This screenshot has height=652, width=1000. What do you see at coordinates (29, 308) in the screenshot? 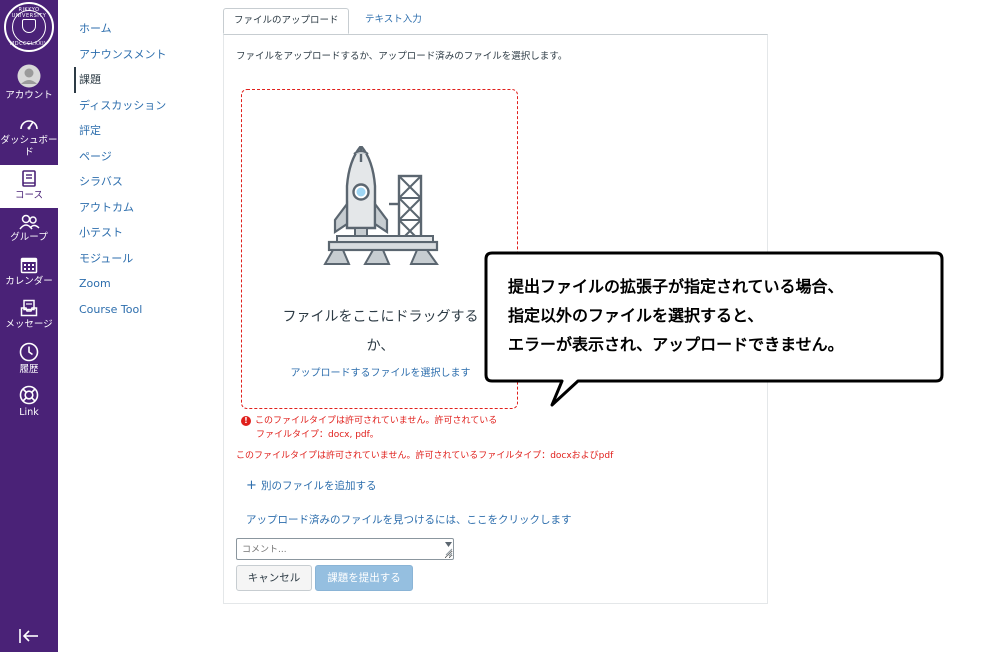
I see `inbox-icon` at bounding box center [29, 308].